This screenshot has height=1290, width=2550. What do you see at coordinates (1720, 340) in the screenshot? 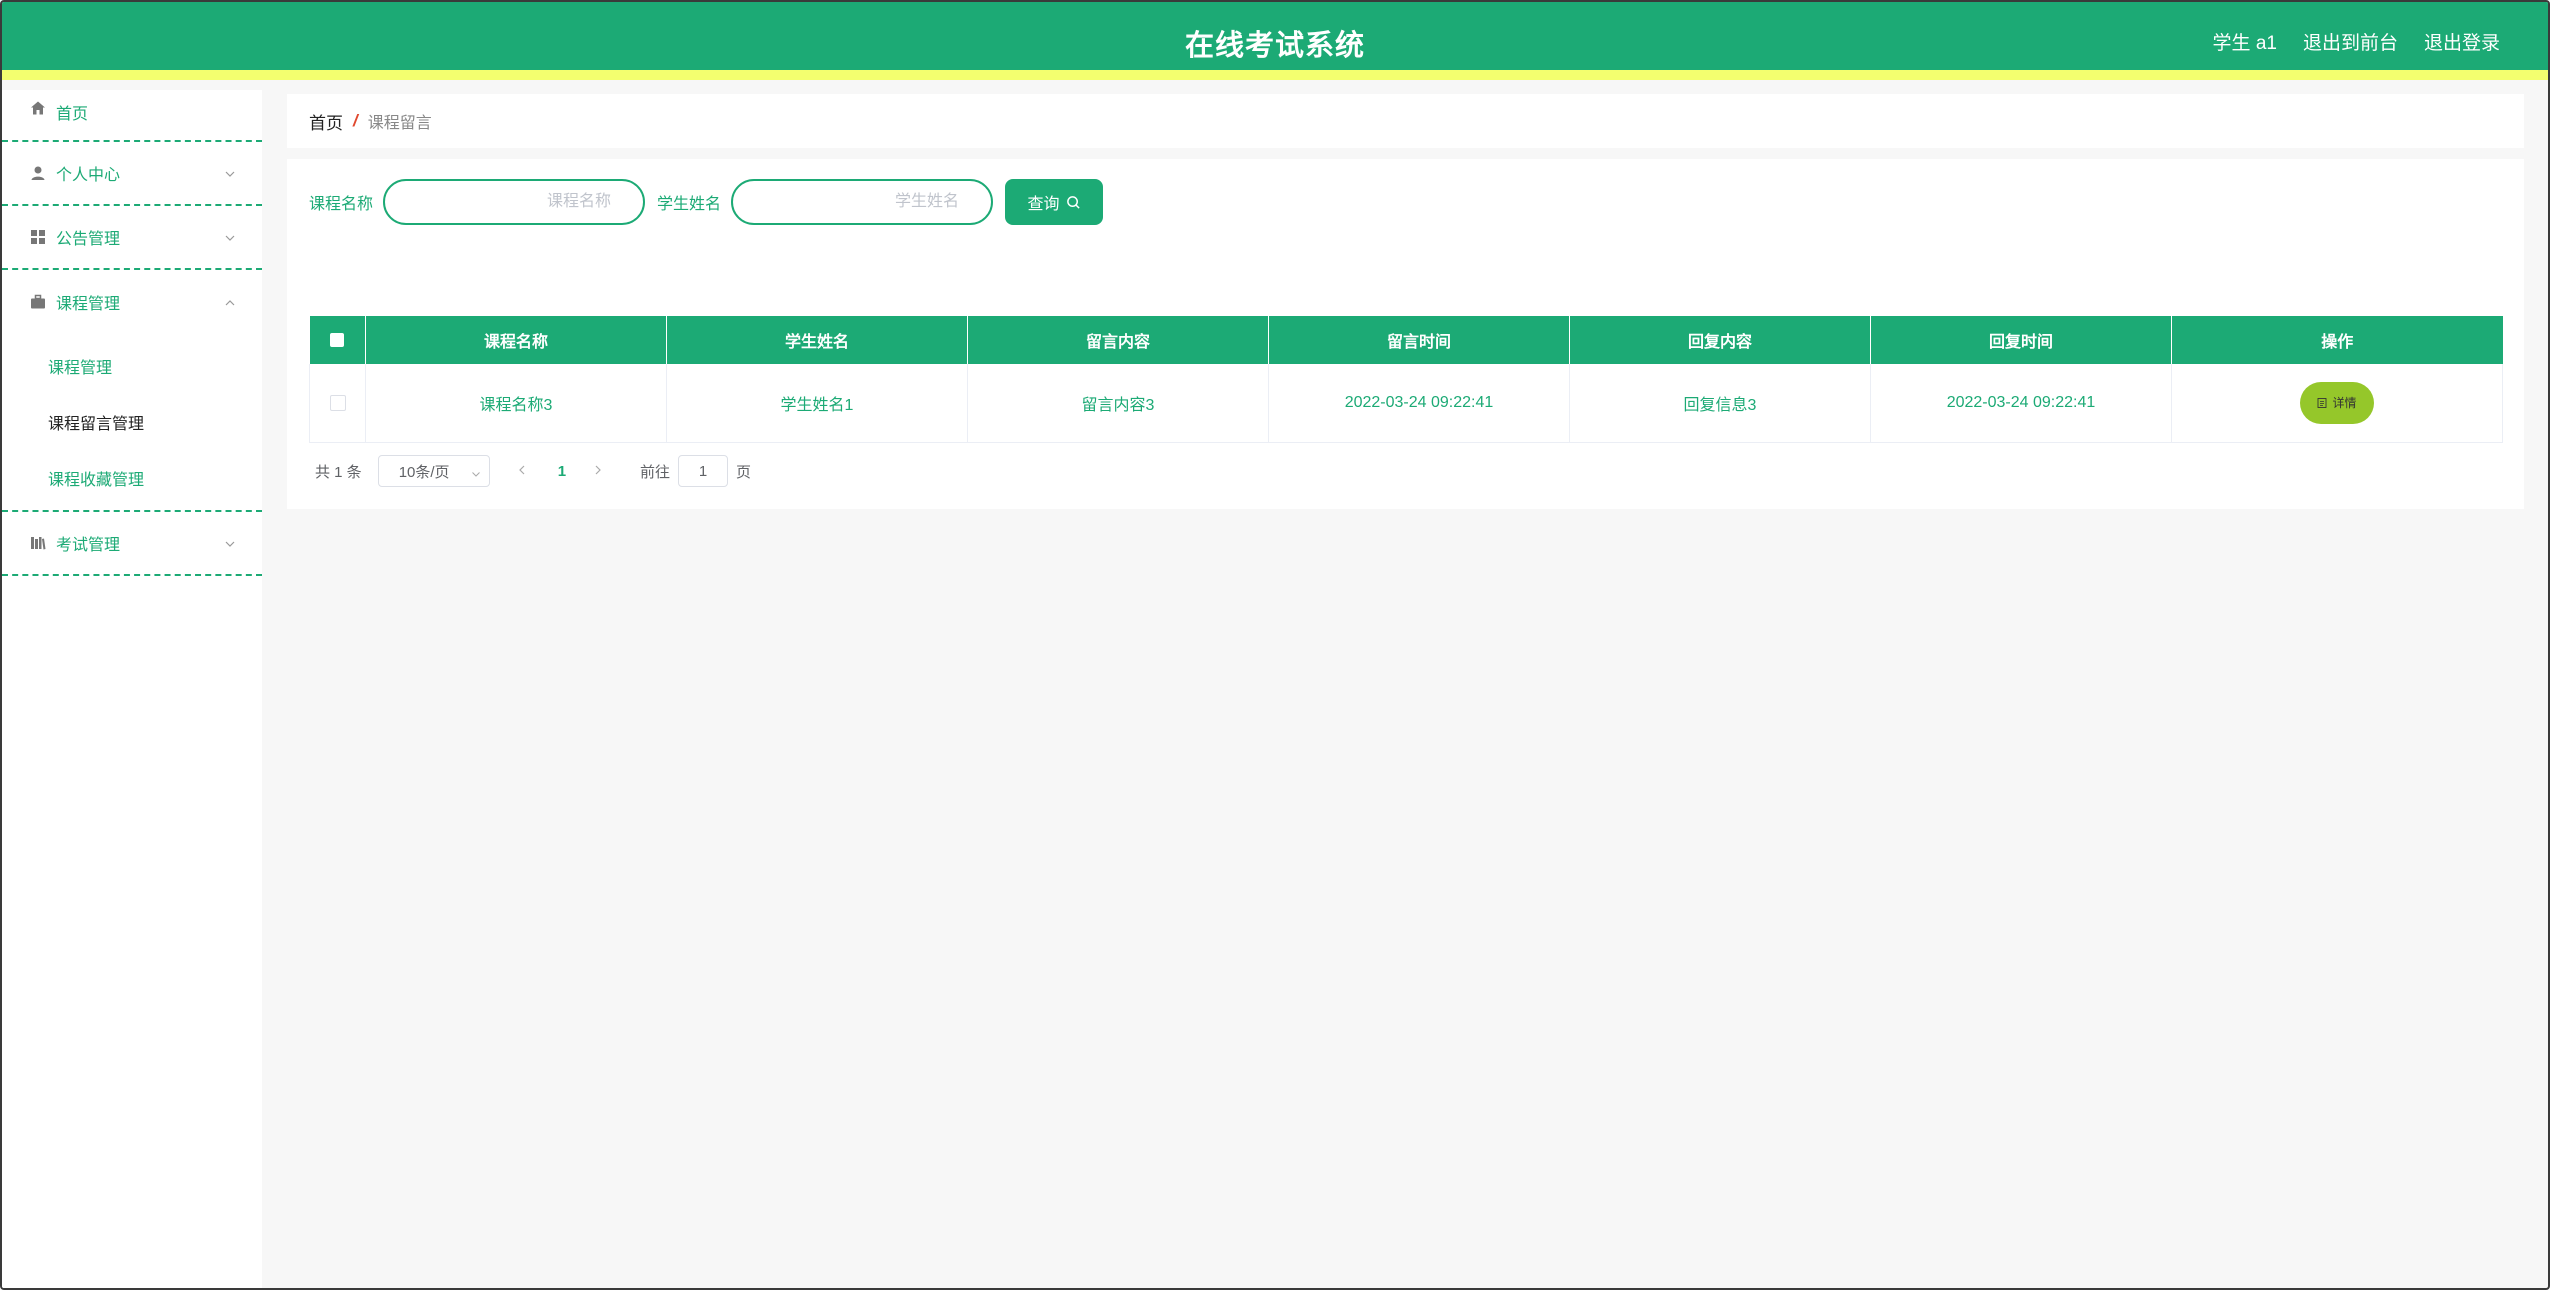
I see `column-header: 回复内容` at bounding box center [1720, 340].